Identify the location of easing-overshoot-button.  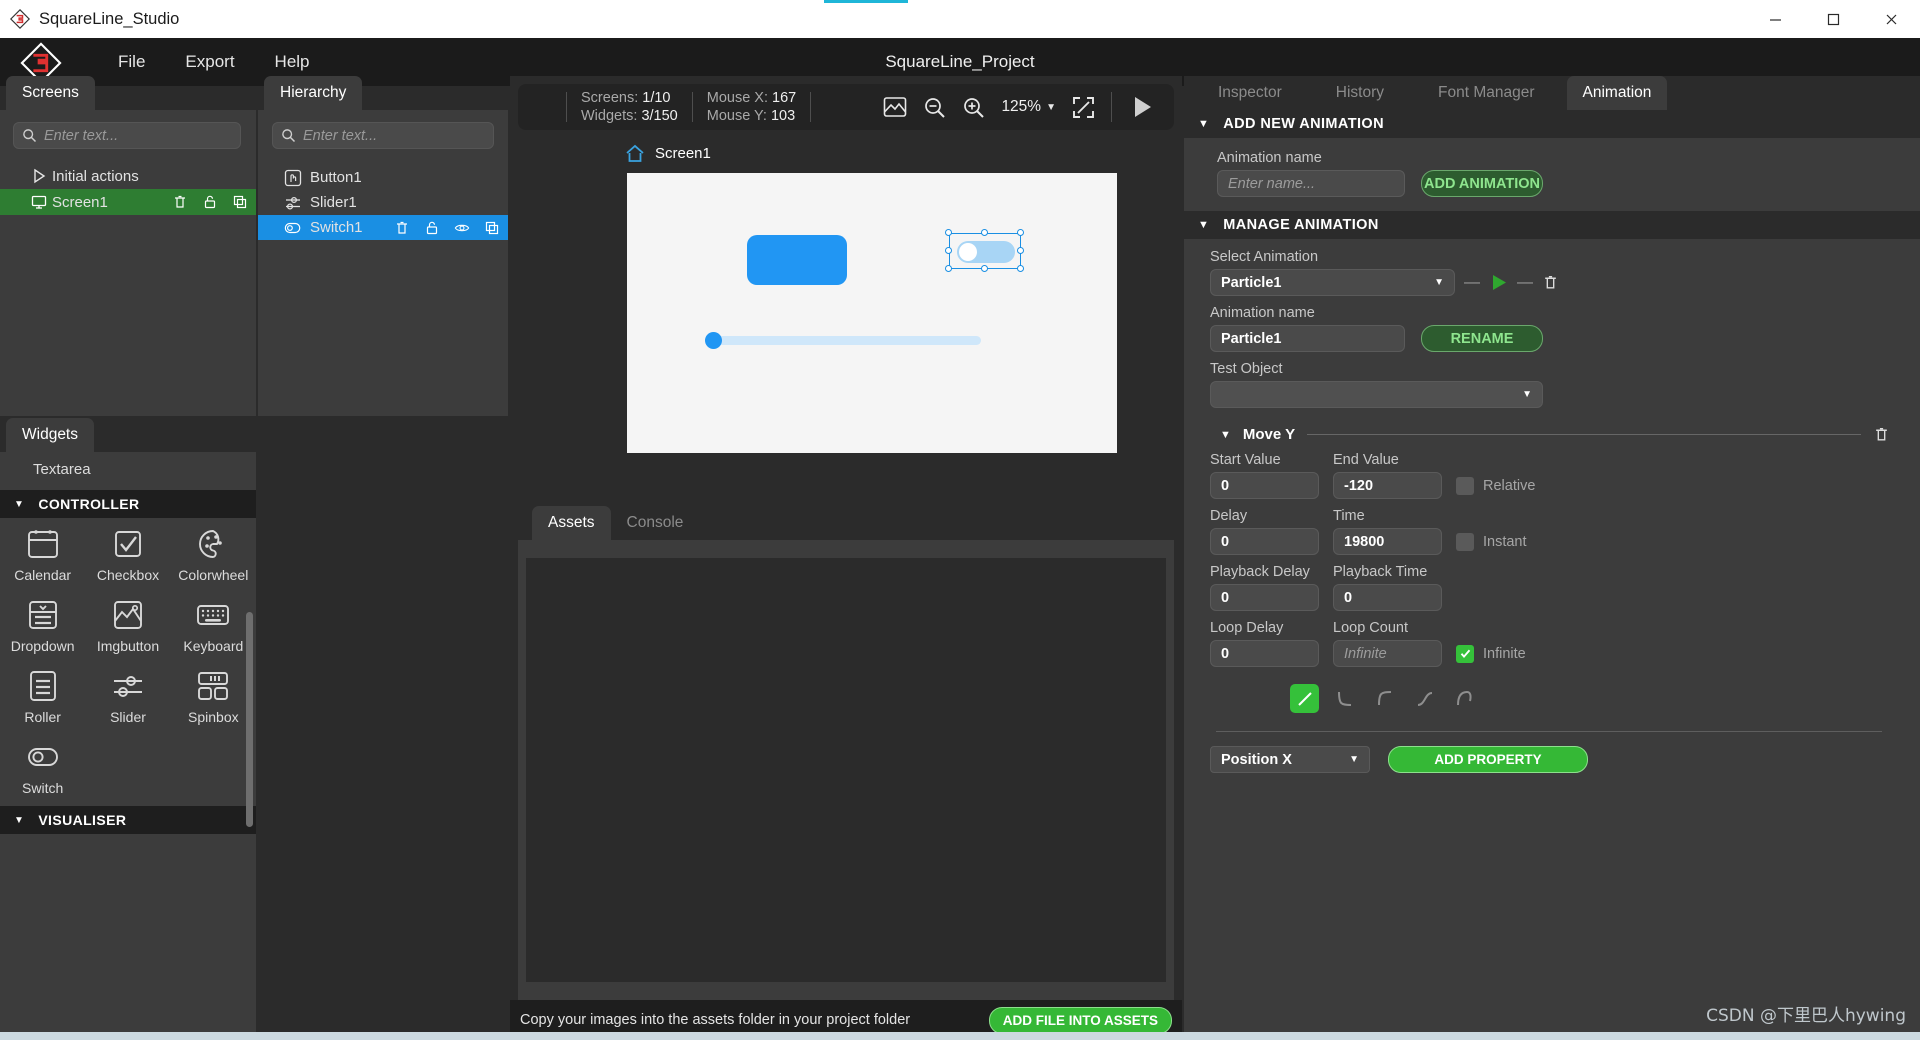
(1464, 698).